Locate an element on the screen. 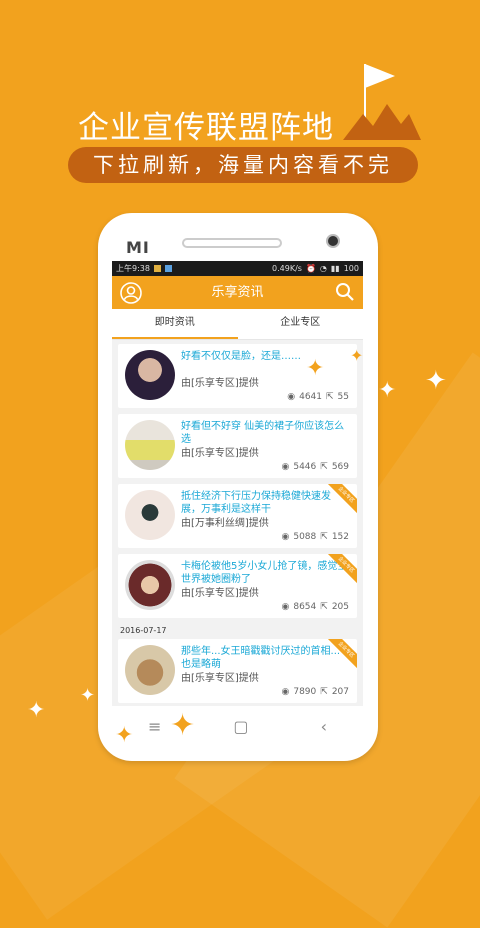 The image size is (480, 928). views-count: 5446 is located at coordinates (305, 467).